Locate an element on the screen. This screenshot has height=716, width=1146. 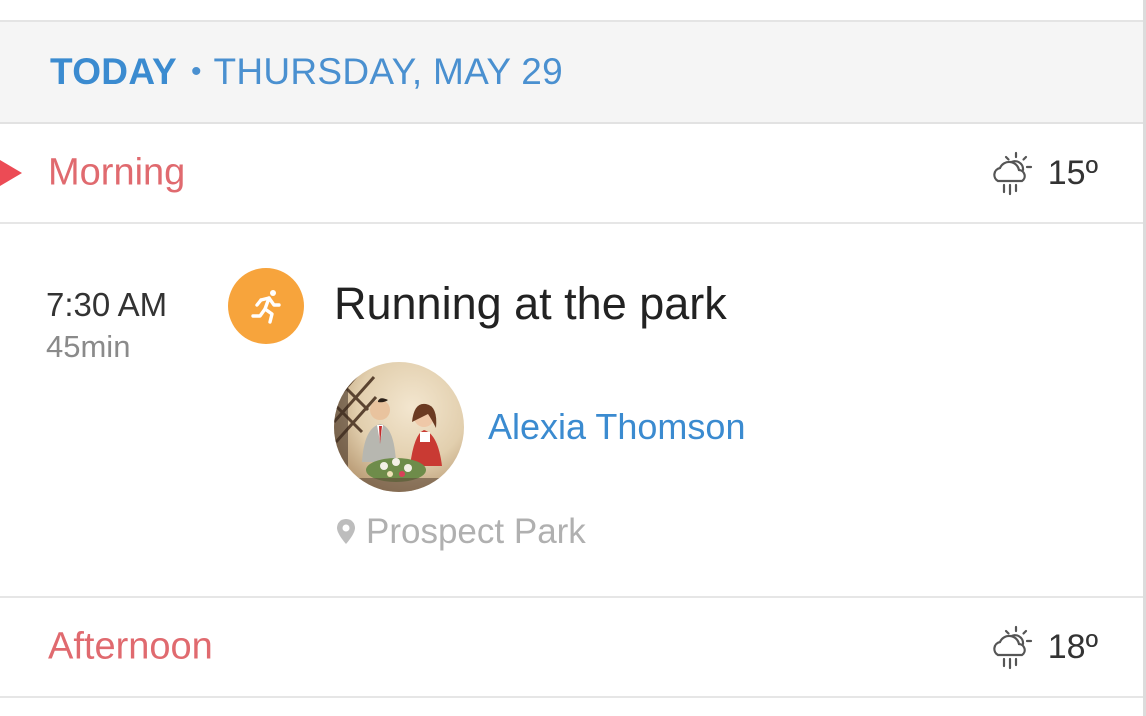
header-date: THURSDAY, MAY 29 is located at coordinates (388, 71).